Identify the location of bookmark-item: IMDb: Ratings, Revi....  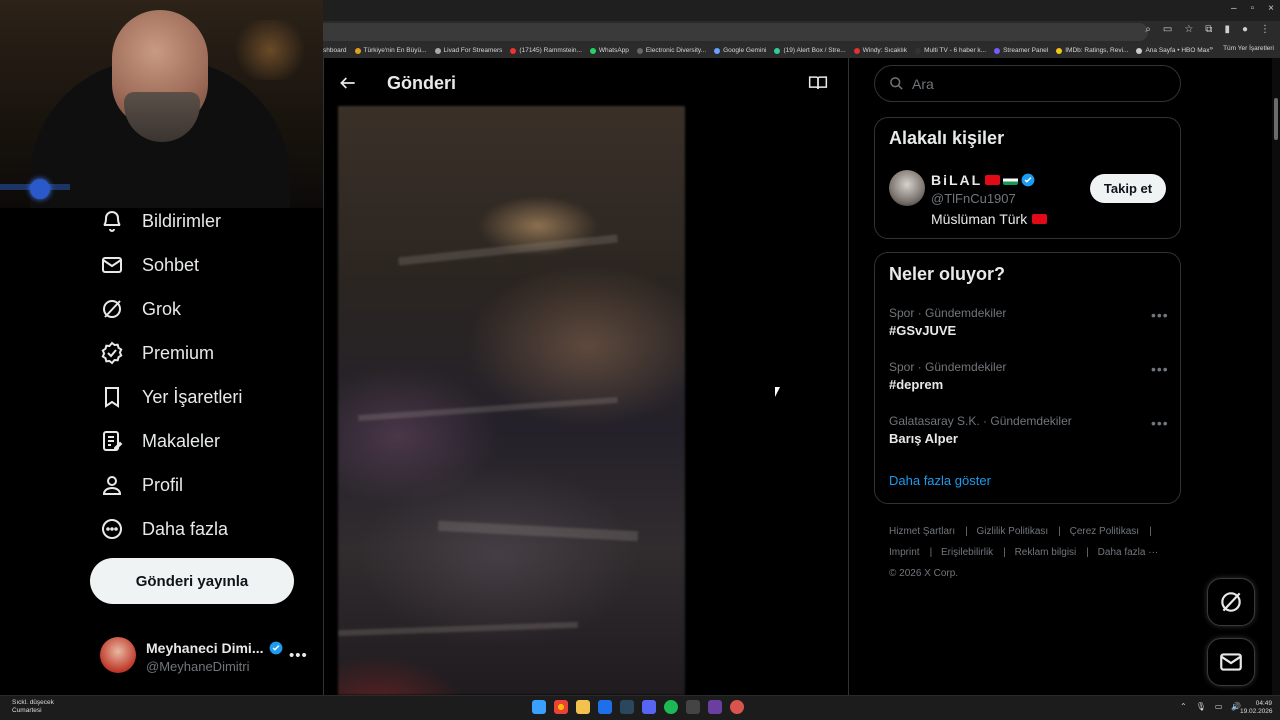
(1092, 50).